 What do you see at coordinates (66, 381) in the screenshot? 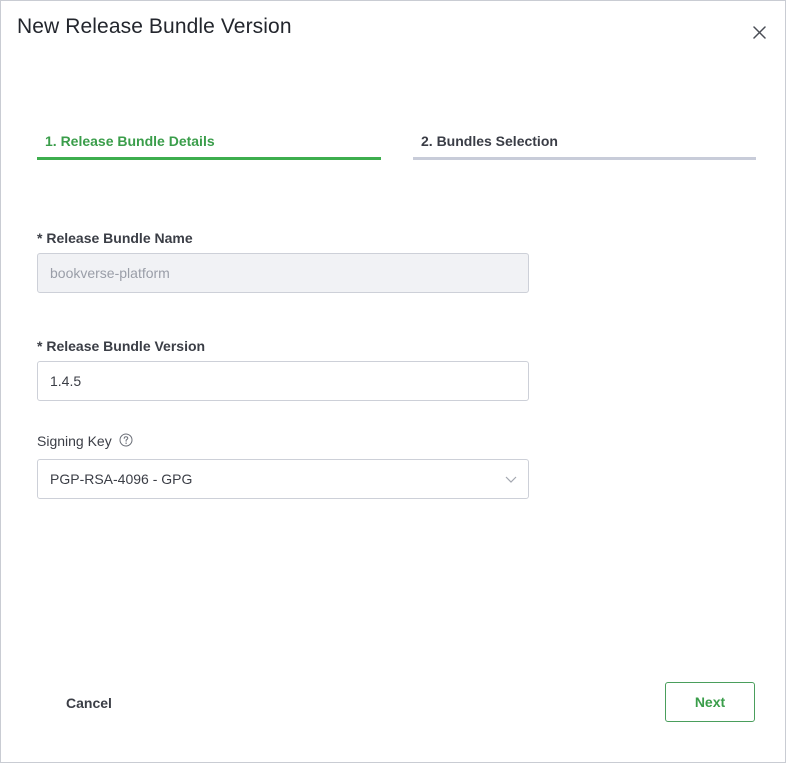
I see `release-bundle-version-value: 1.4.5` at bounding box center [66, 381].